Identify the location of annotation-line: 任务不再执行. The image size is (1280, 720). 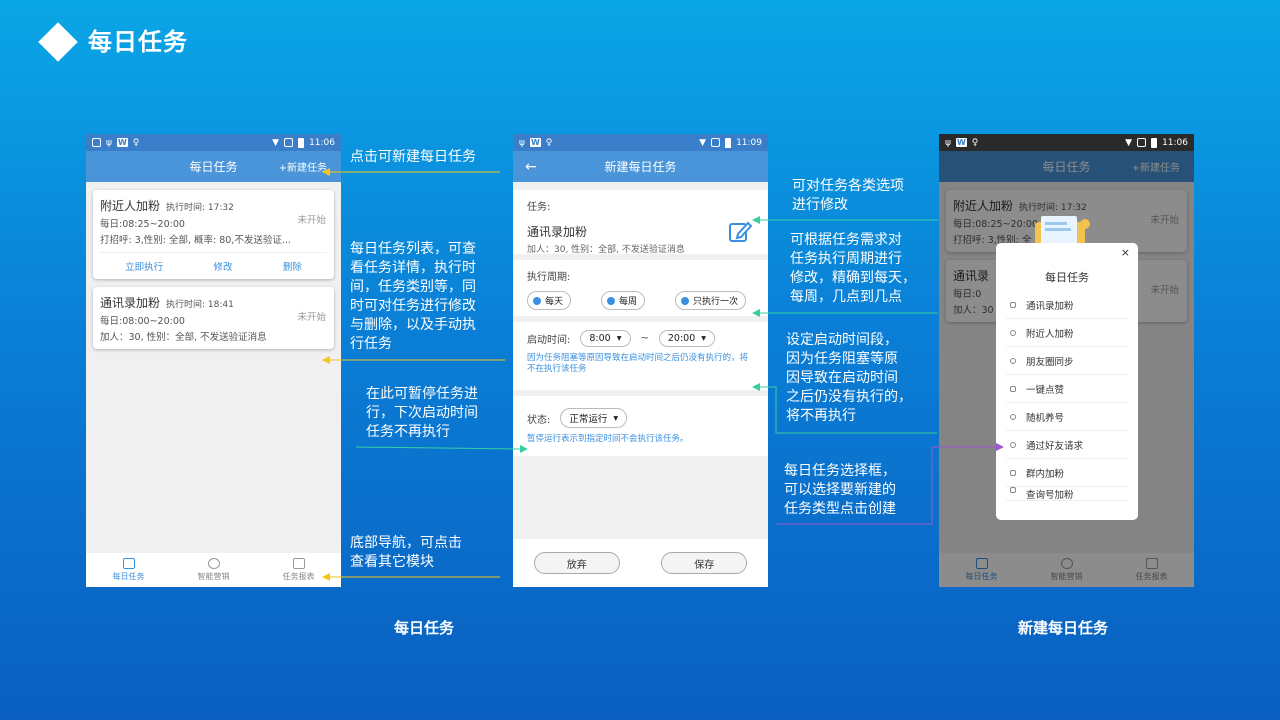
(408, 432).